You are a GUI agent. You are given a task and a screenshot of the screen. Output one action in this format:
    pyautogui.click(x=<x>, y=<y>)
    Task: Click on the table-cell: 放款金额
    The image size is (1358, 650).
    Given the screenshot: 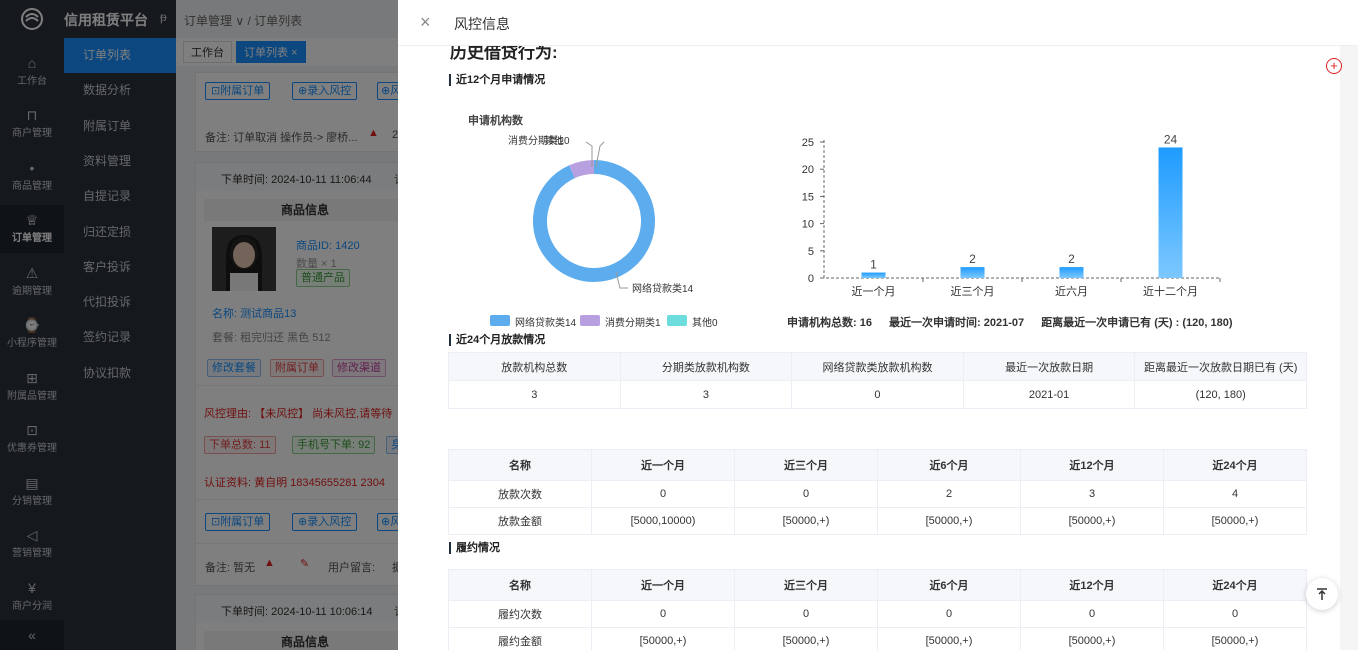 What is the action you would take?
    pyautogui.click(x=520, y=521)
    